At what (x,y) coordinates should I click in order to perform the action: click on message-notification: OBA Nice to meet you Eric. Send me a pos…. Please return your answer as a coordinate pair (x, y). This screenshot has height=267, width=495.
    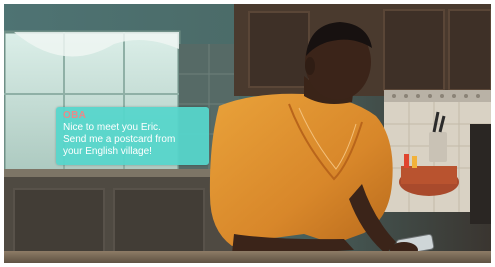
    Looking at the image, I should click on (132, 136).